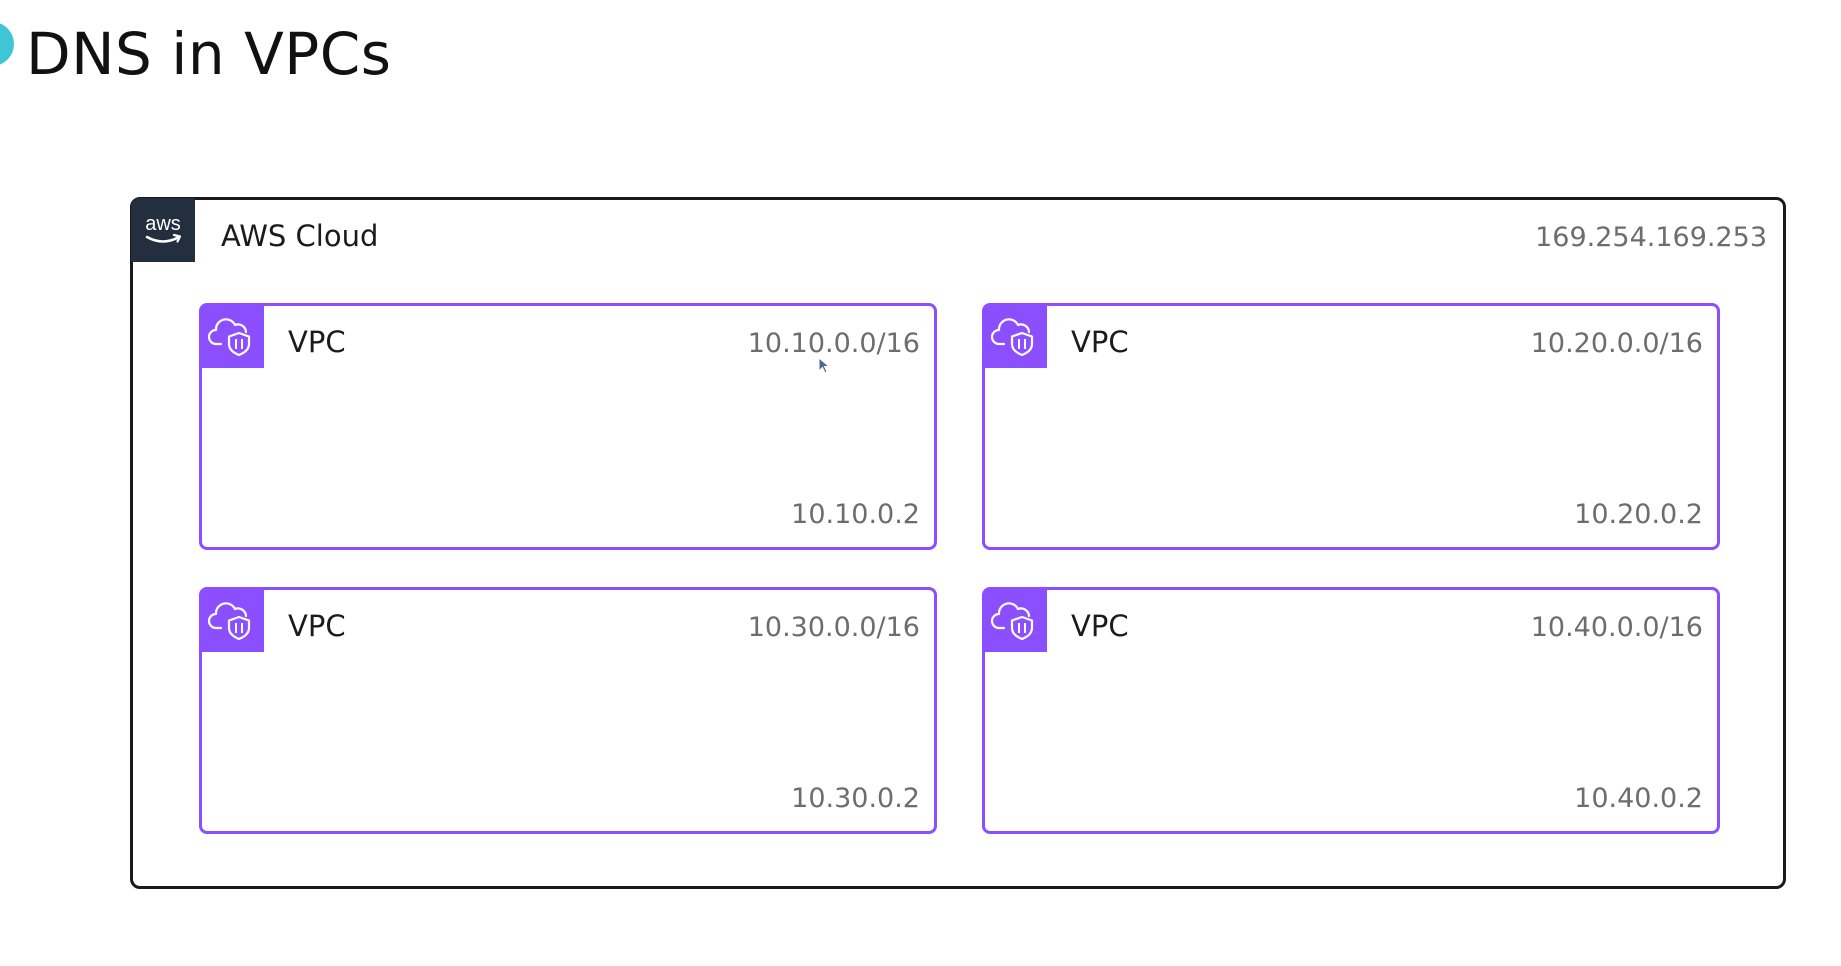 Image resolution: width=1841 pixels, height=966 pixels. Describe the element at coordinates (1351, 426) in the screenshot. I see `vpc-group-2: VPC 10.20.0.0/16 10.20.0.2` at that location.